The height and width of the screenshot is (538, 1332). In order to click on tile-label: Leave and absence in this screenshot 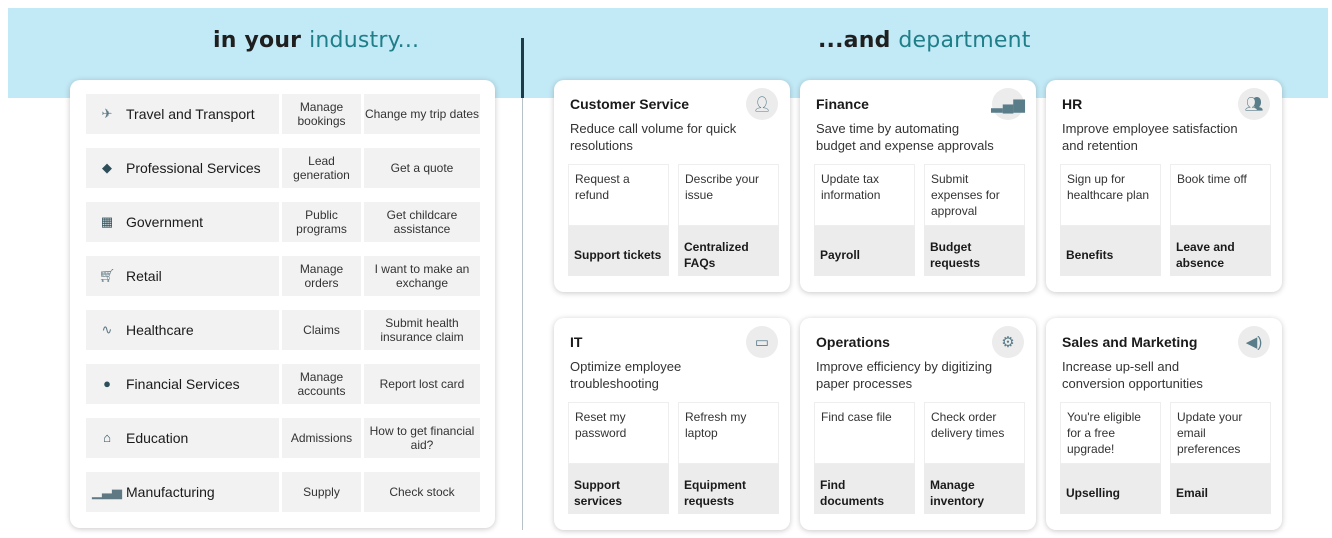, I will do `click(1220, 251)`.